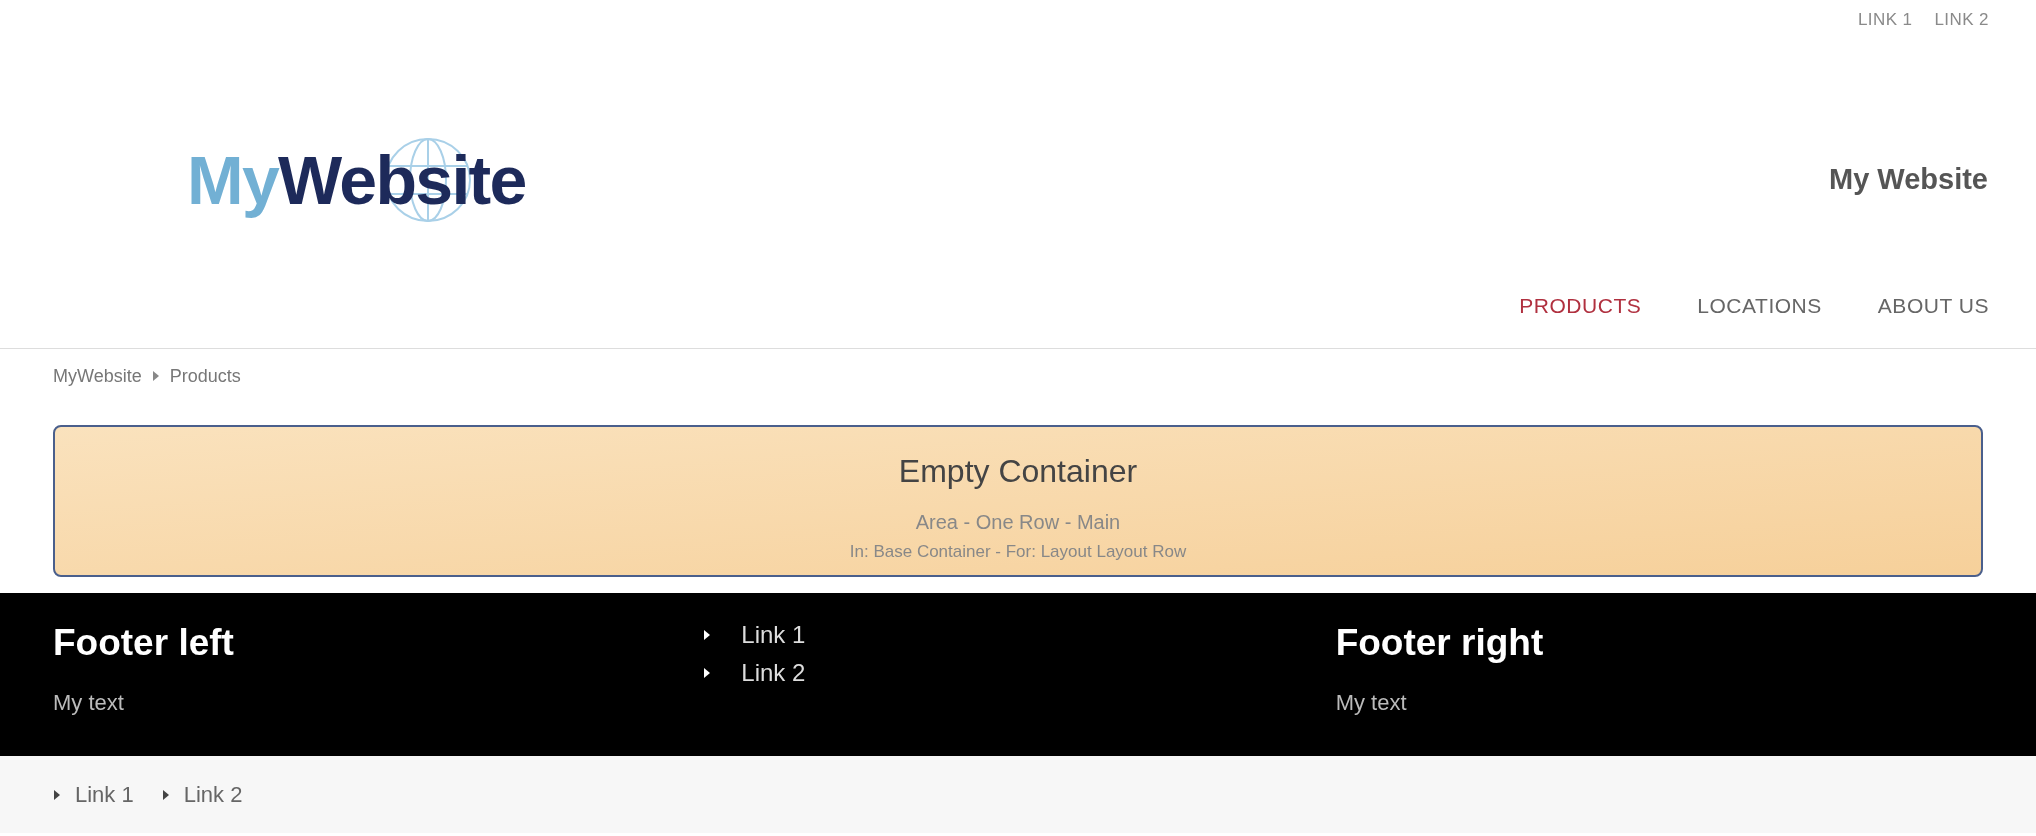 This screenshot has width=2036, height=836. I want to click on site-title: My Website, so click(1909, 180).